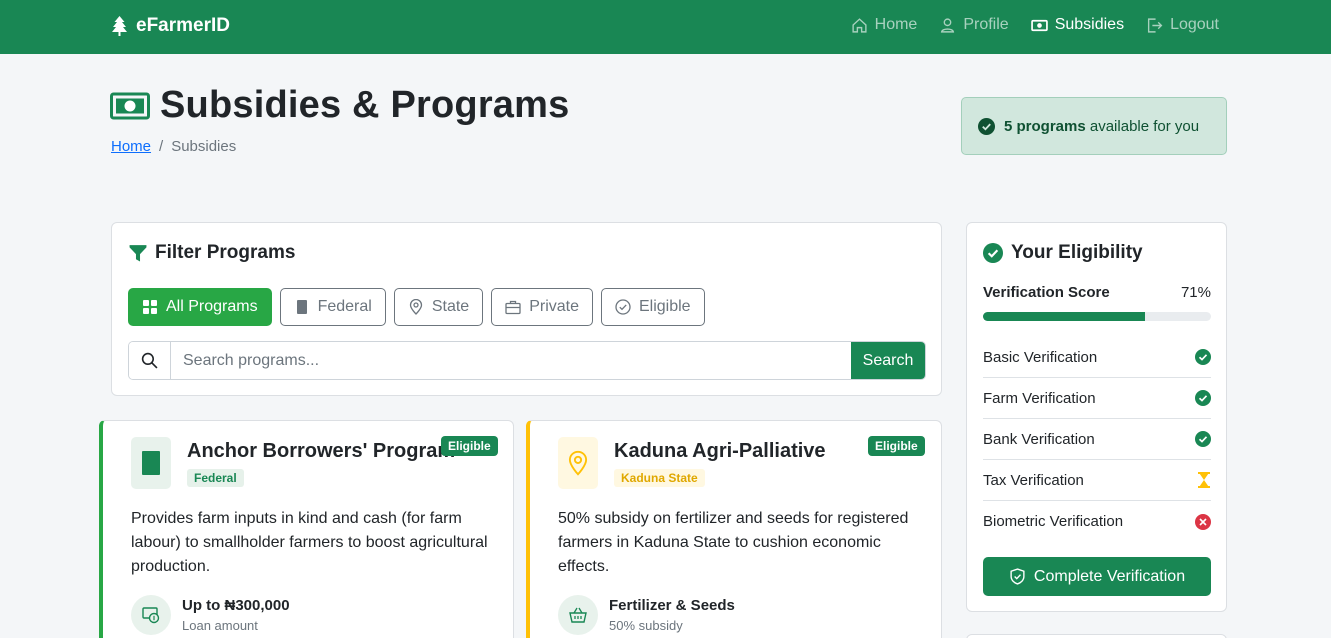 The width and height of the screenshot is (1331, 638). I want to click on search-button: Search, so click(888, 360).